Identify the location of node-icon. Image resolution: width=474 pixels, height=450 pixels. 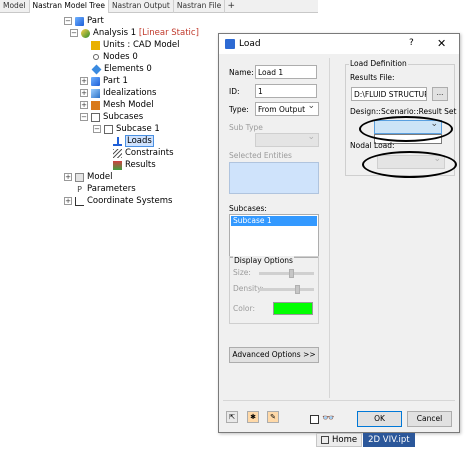
(96, 57).